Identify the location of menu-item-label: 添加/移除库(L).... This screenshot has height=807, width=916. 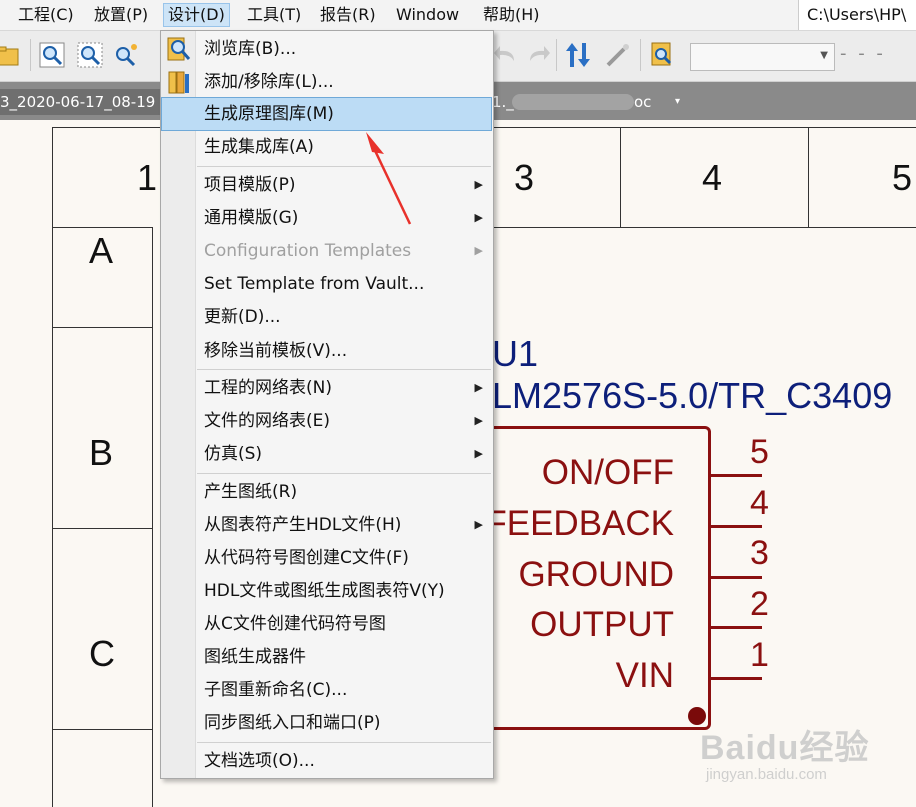
(269, 82).